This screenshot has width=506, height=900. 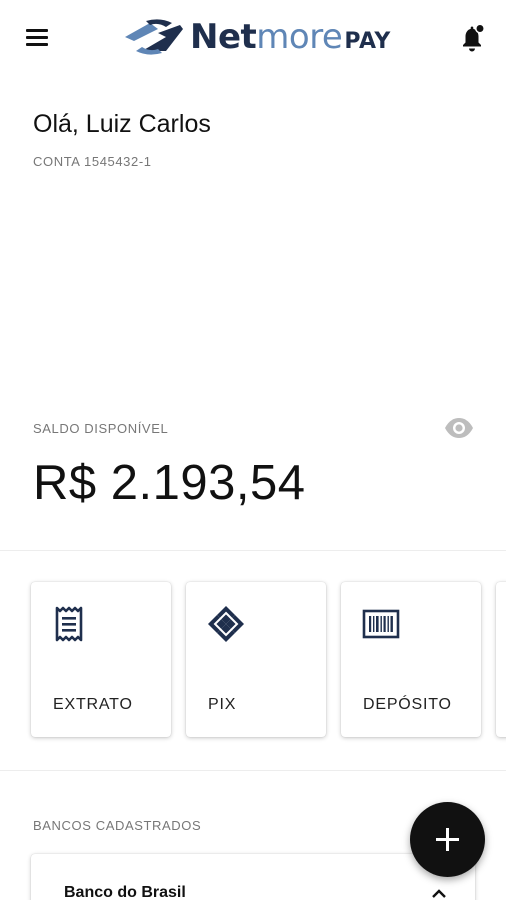 I want to click on top-bar: Net more PAY, so click(x=253, y=40).